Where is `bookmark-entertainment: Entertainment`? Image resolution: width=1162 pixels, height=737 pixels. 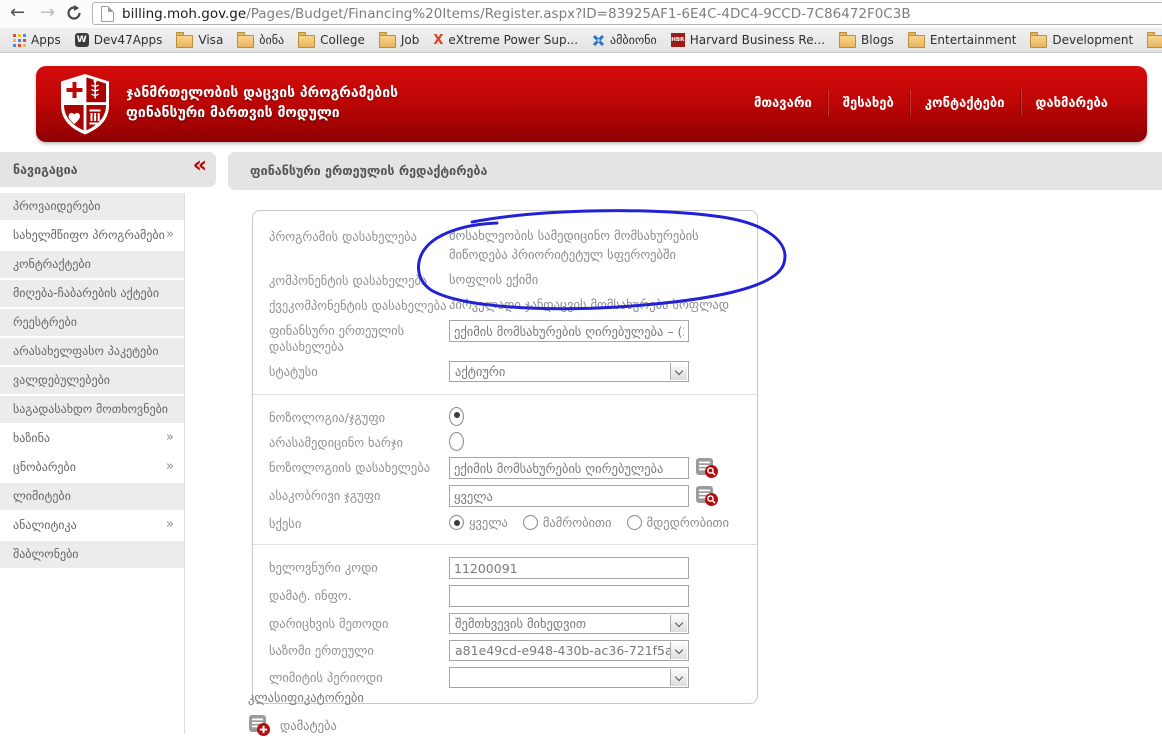
bookmark-entertainment: Entertainment is located at coordinates (962, 40).